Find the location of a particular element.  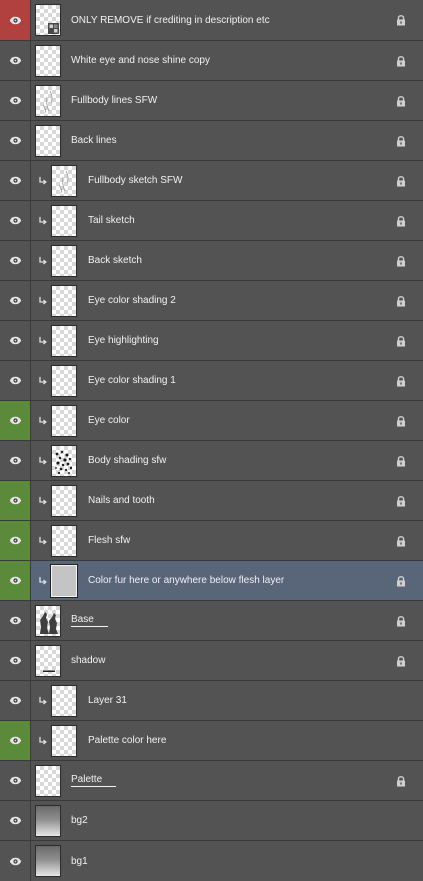

layer-name: Nails and tooth is located at coordinates (121, 500).